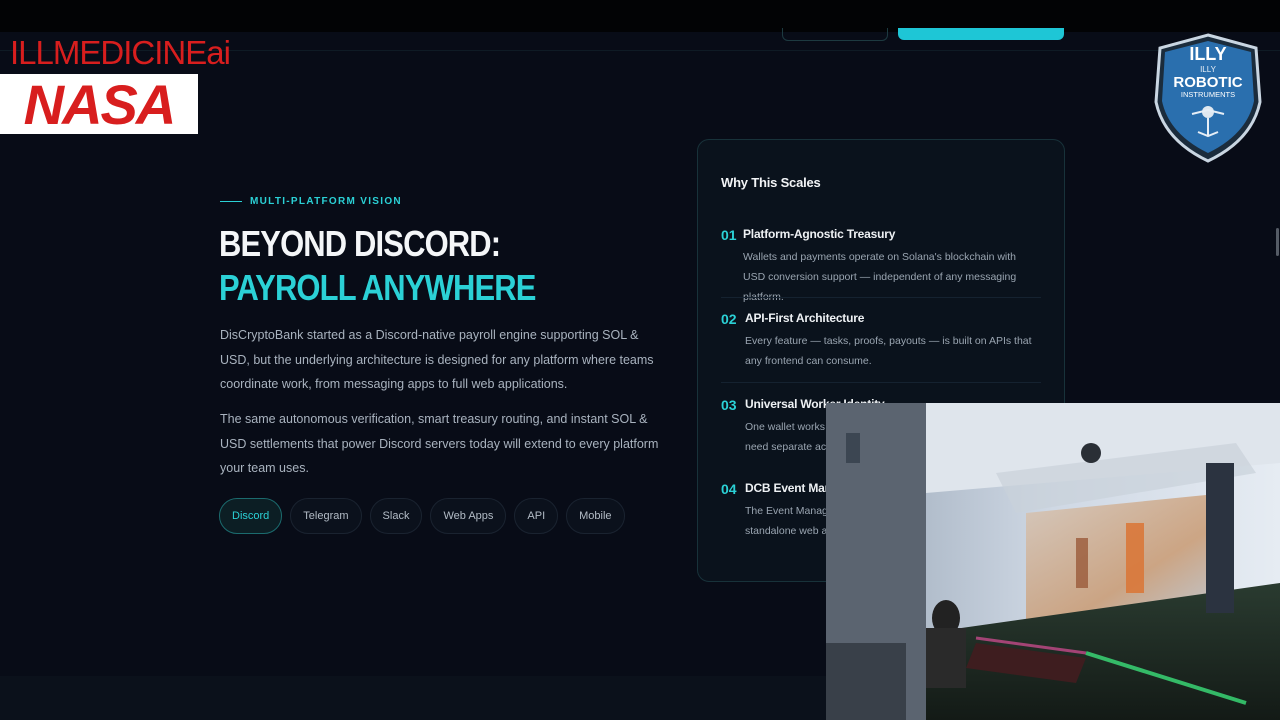 This screenshot has height=720, width=1280. I want to click on chip-mobile: Mobile, so click(595, 516).